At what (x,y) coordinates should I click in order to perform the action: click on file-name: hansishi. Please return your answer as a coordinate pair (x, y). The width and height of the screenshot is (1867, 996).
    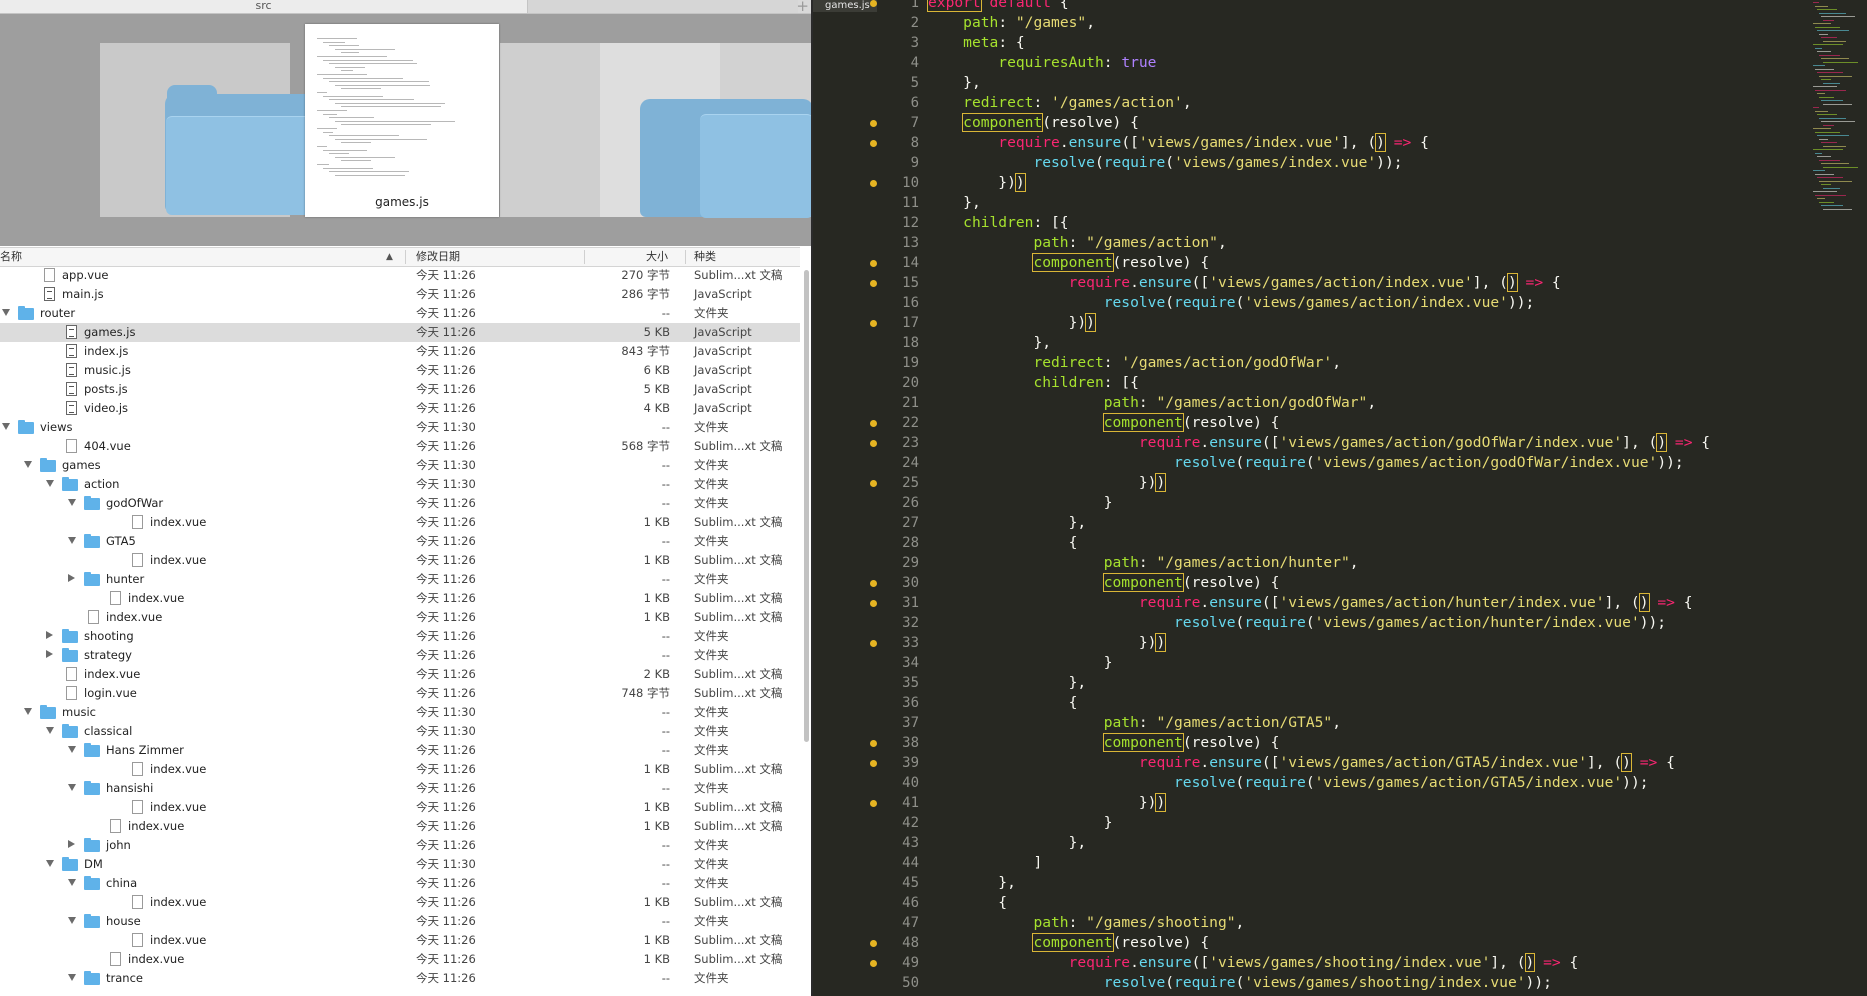
    Looking at the image, I should click on (130, 788).